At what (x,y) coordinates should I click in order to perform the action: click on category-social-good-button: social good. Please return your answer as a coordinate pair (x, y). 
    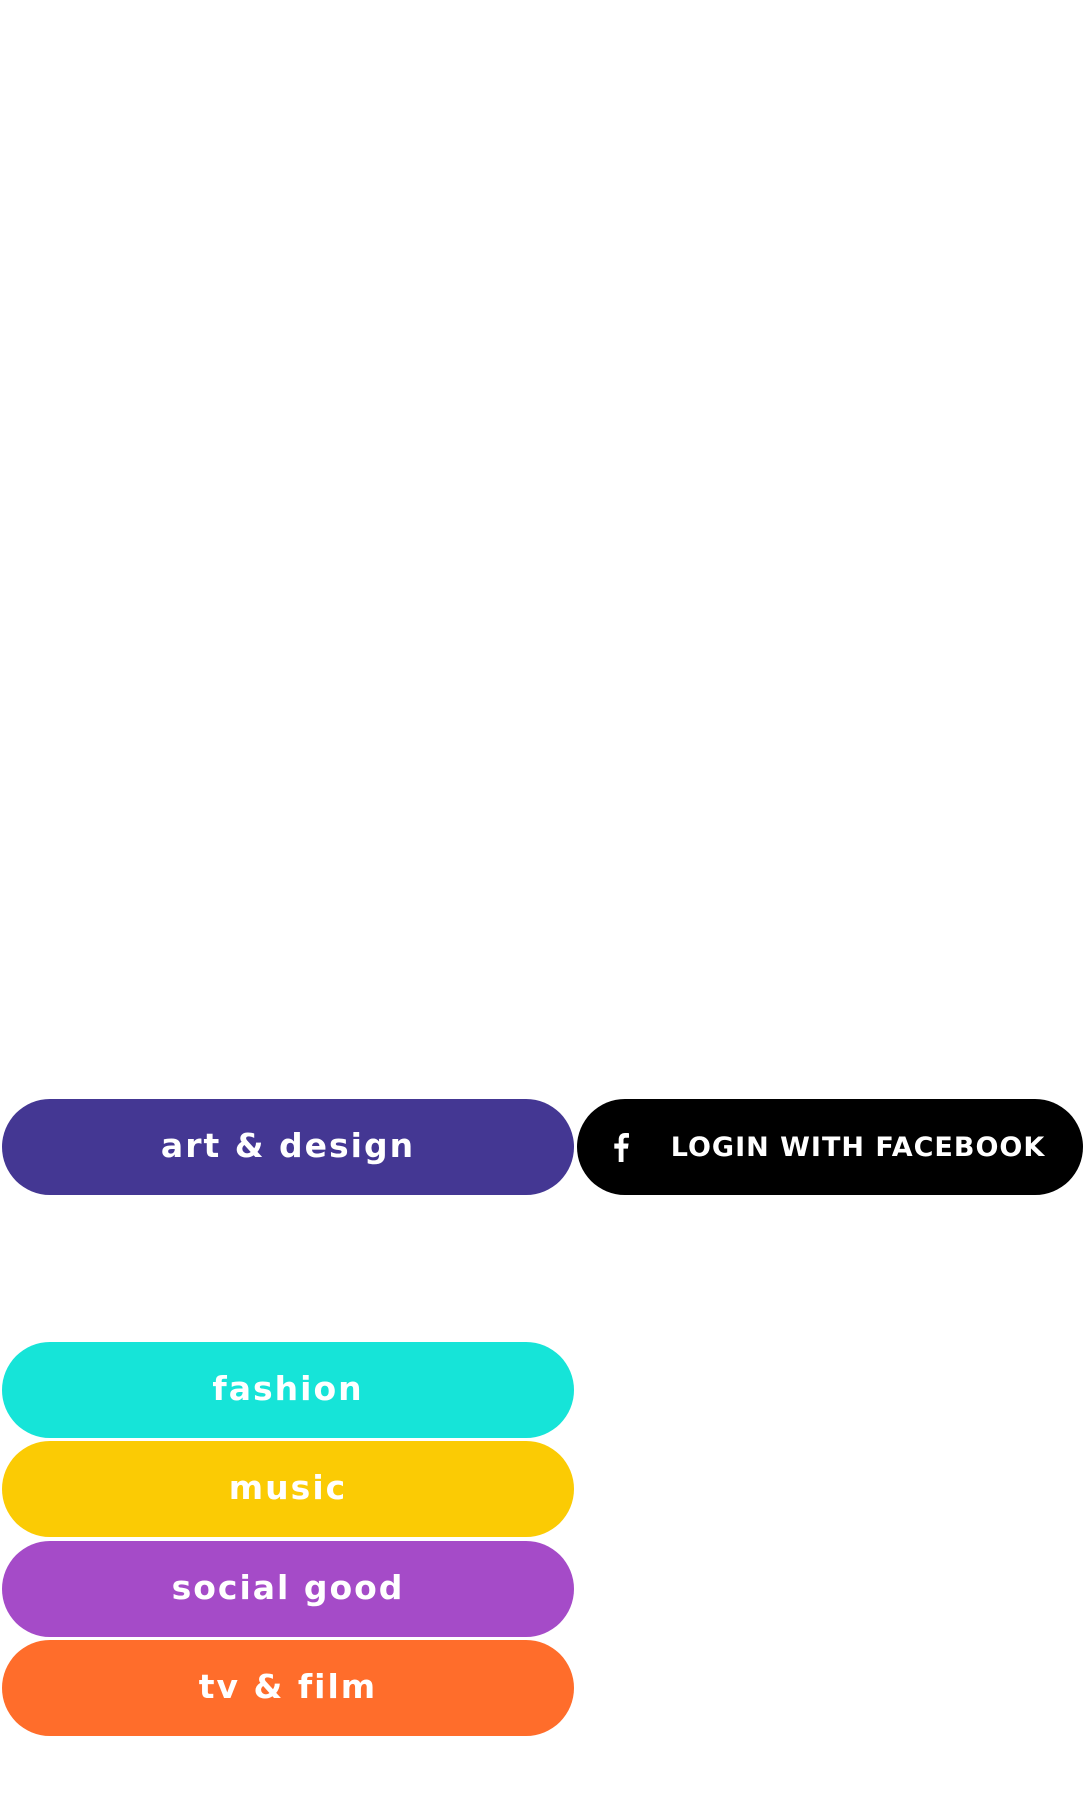
    Looking at the image, I should click on (288, 1589).